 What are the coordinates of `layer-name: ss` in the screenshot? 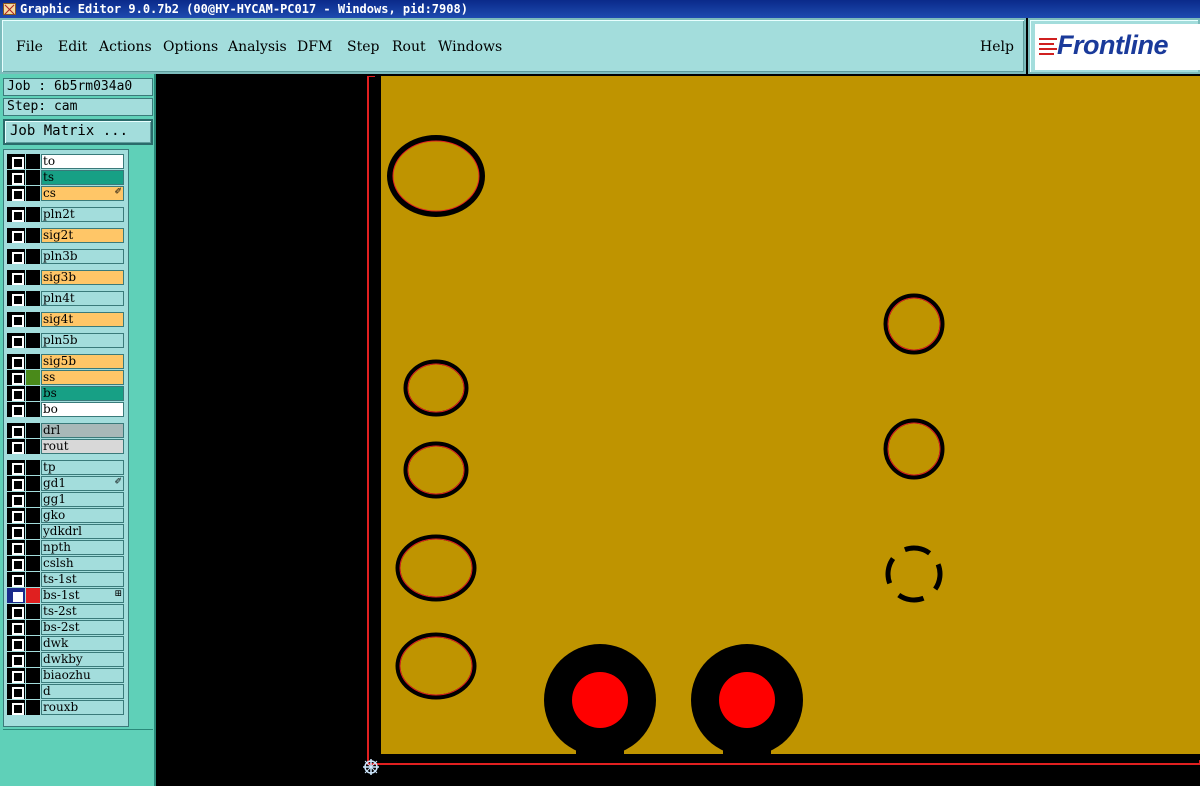 It's located at (82, 377).